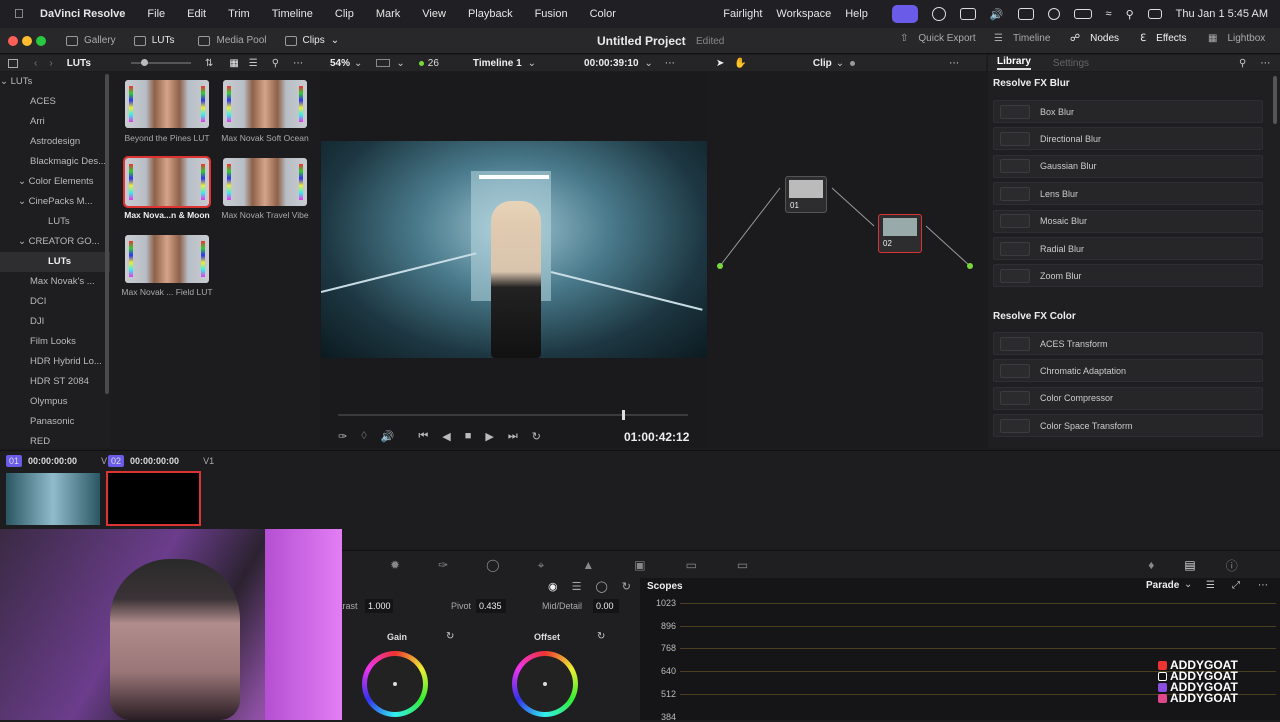 This screenshot has height=722, width=1280. Describe the element at coordinates (806, 194) in the screenshot. I see `node-01: 01` at that location.